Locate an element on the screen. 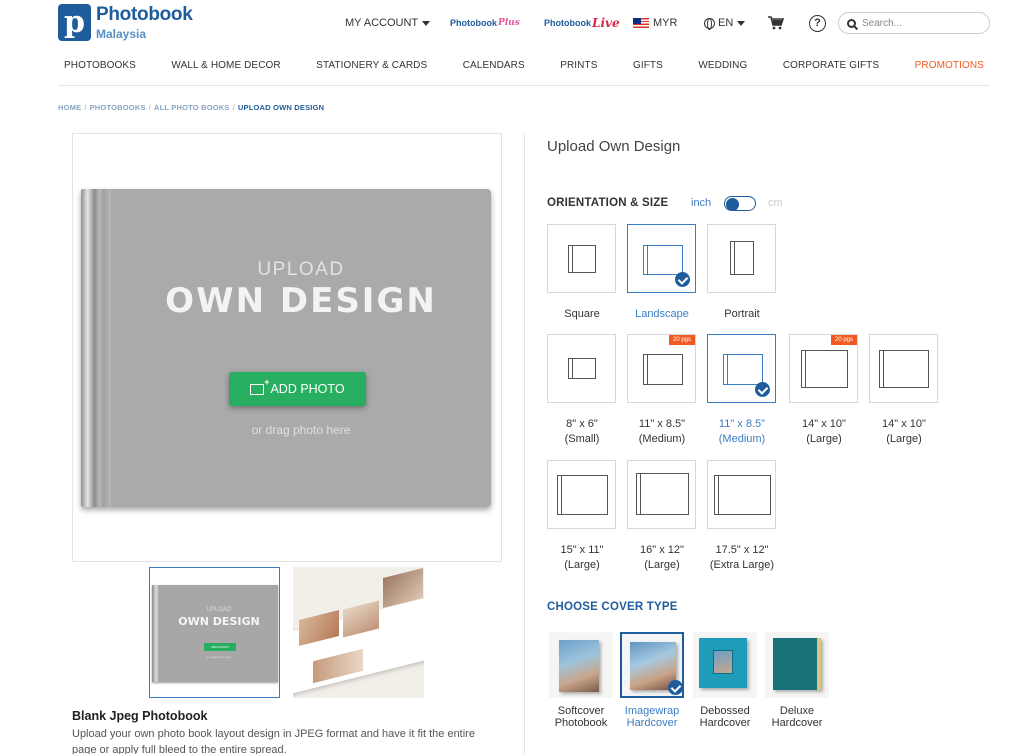 The height and width of the screenshot is (754, 1024). cover-debossed is located at coordinates (725, 665).